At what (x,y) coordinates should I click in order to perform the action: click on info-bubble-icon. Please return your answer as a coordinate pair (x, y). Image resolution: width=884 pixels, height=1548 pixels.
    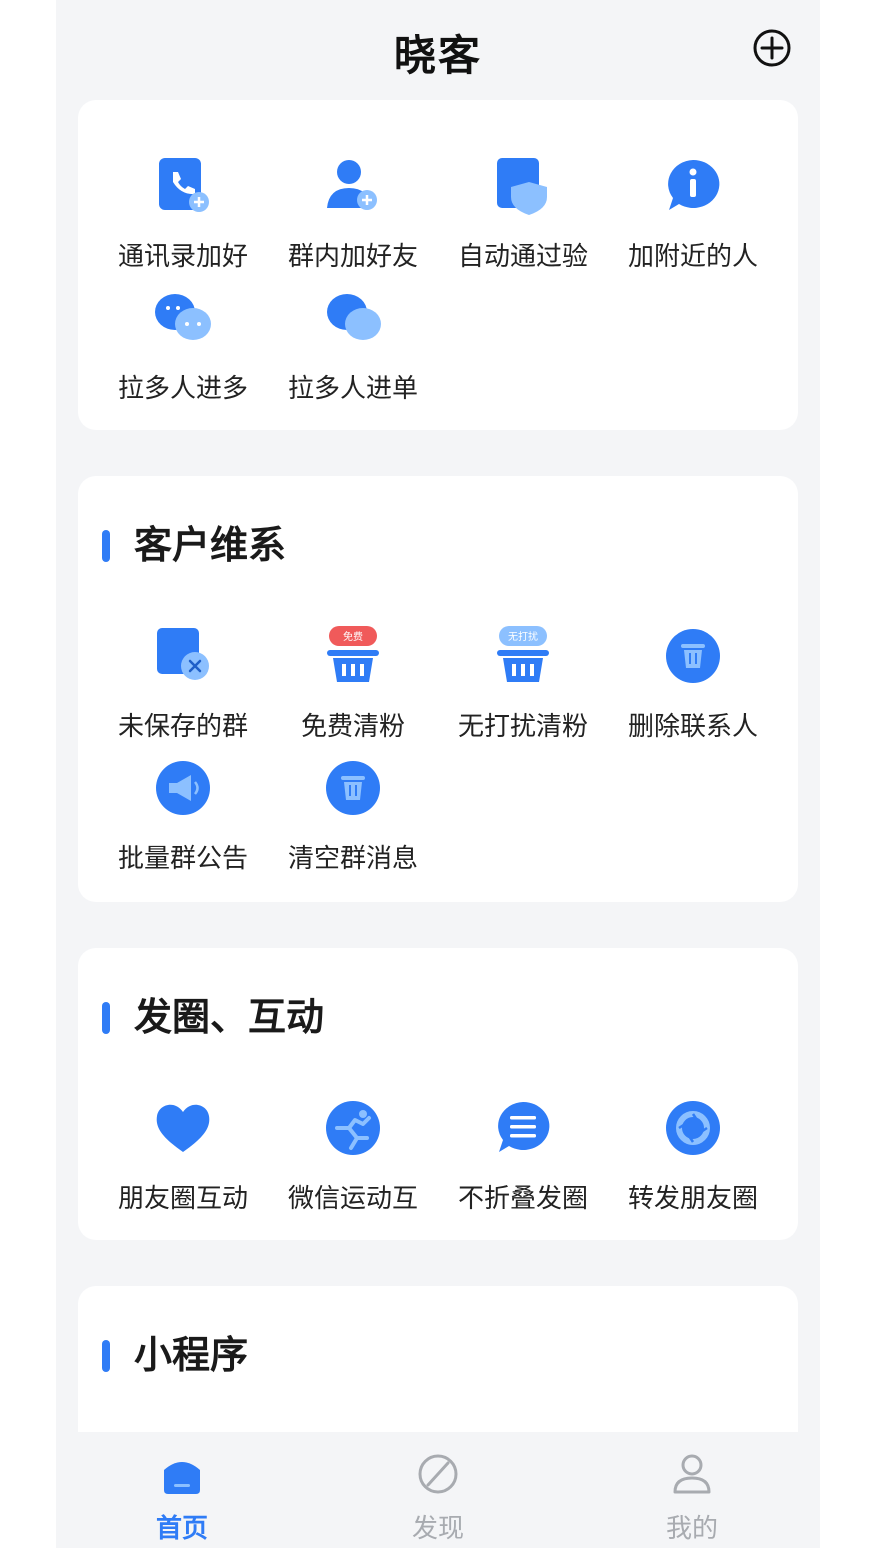
    Looking at the image, I should click on (694, 184).